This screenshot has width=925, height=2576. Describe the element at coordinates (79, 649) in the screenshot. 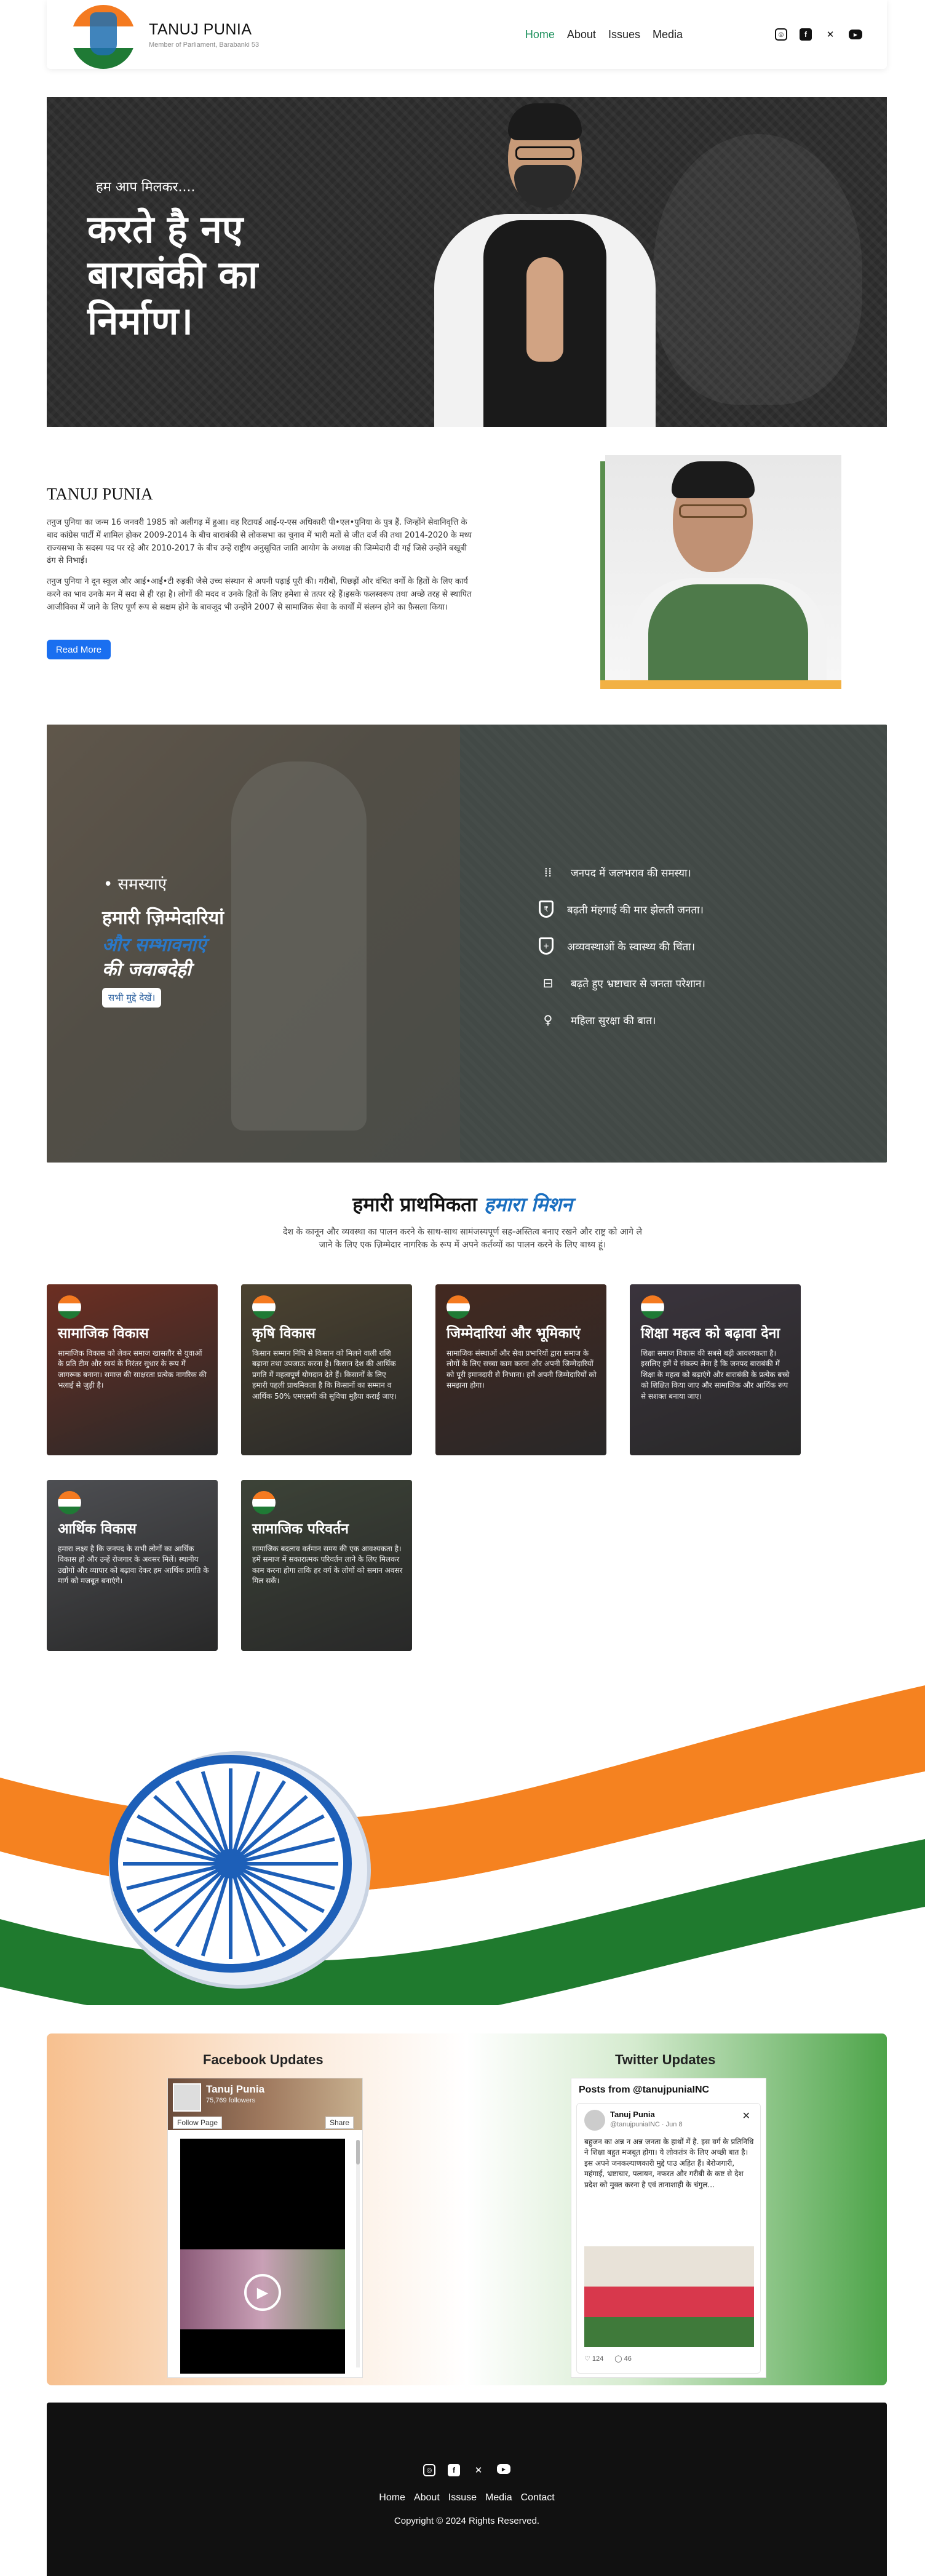

I see `read-more-button: Read More` at that location.